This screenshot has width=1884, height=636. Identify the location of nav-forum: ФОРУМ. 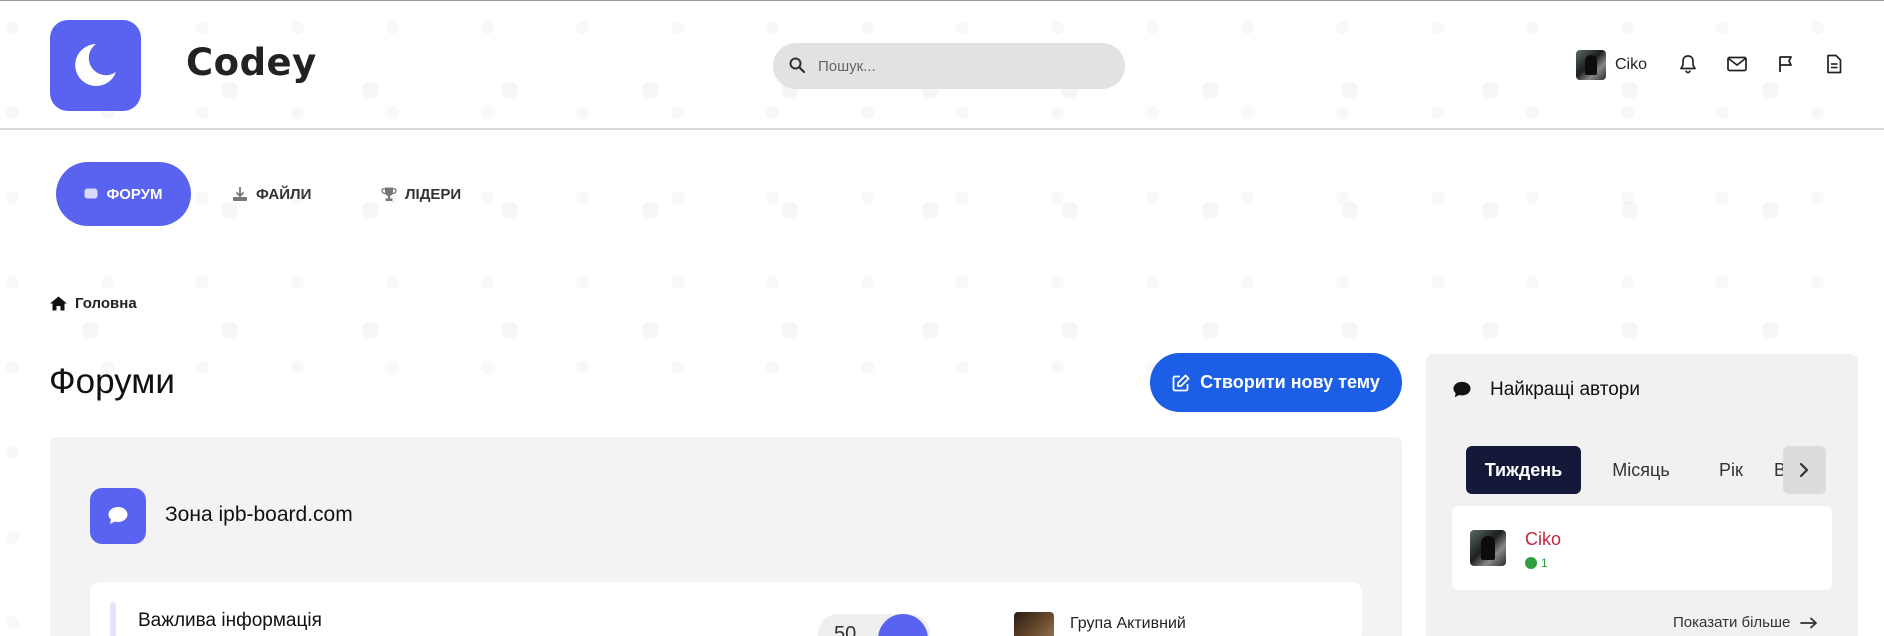
(123, 194).